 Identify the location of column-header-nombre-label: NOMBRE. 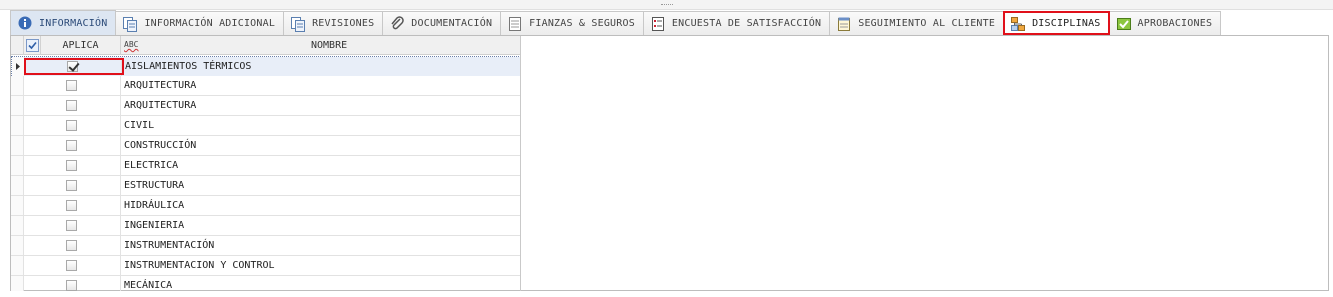
(329, 45).